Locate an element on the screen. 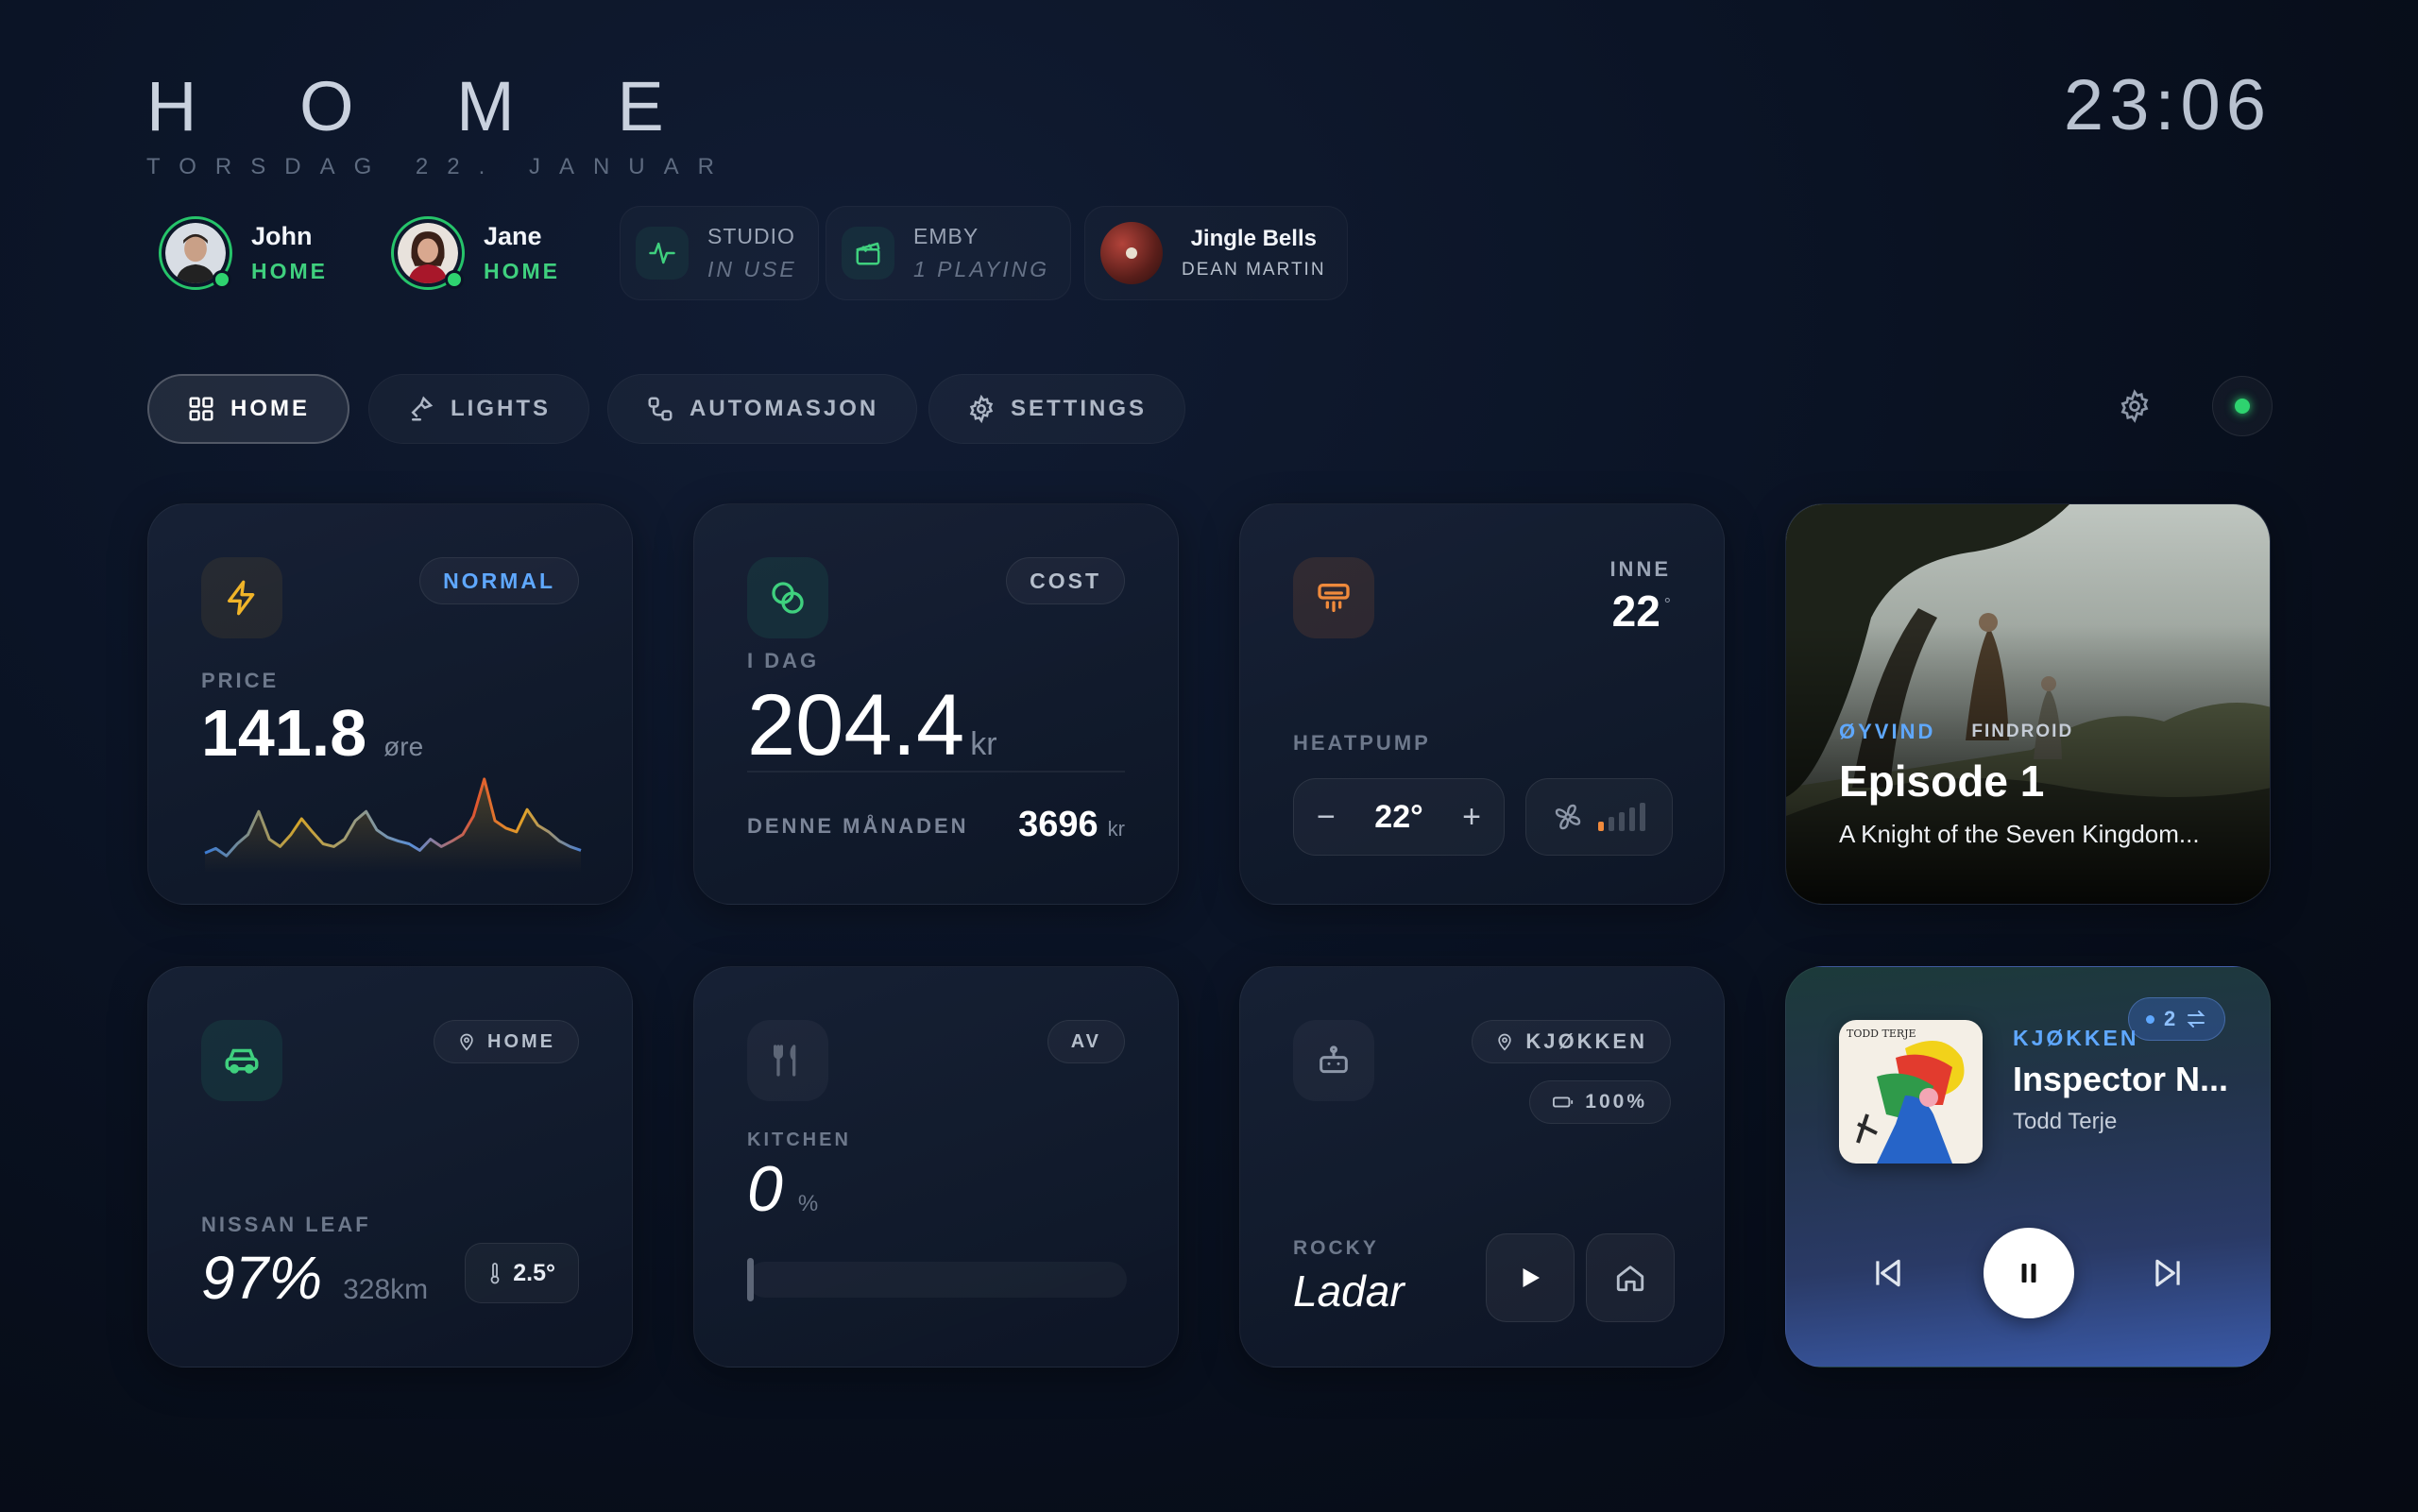 The width and height of the screenshot is (2418, 1512). play-icon is located at coordinates (1531, 1277).